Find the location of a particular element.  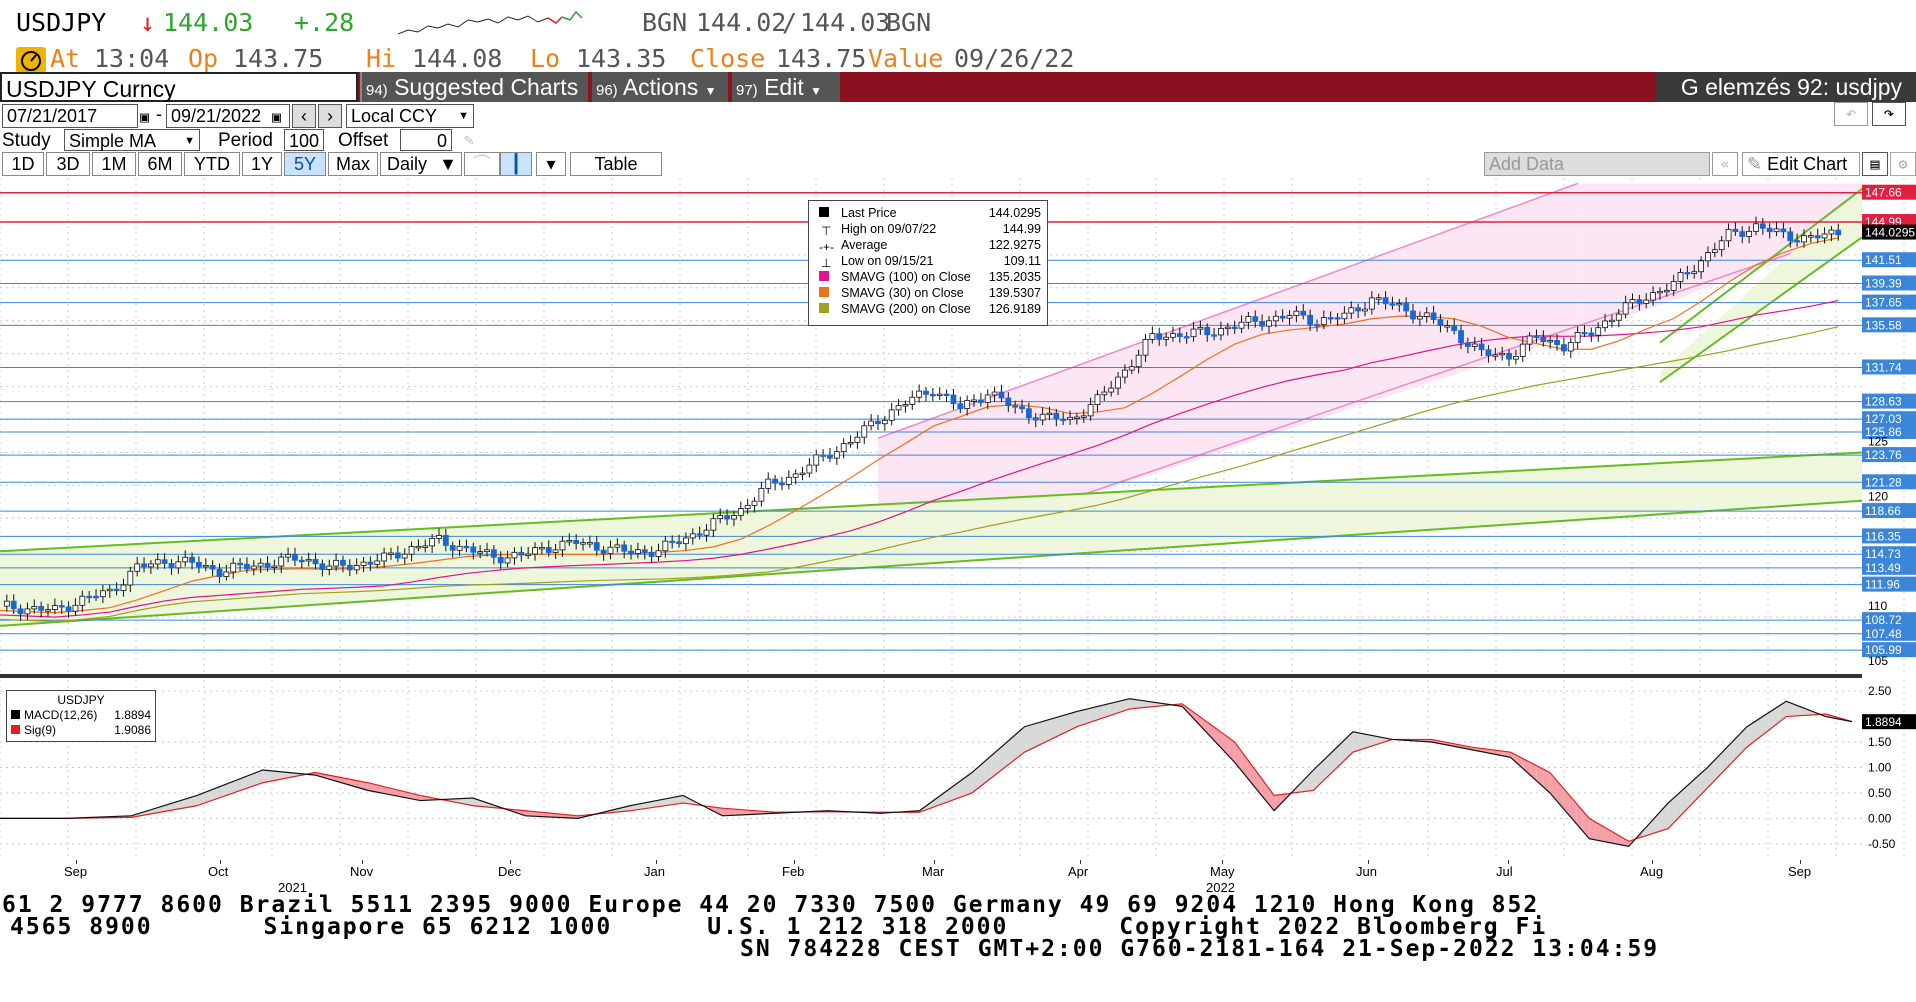

x-axis-label: Sep is located at coordinates (76, 871).